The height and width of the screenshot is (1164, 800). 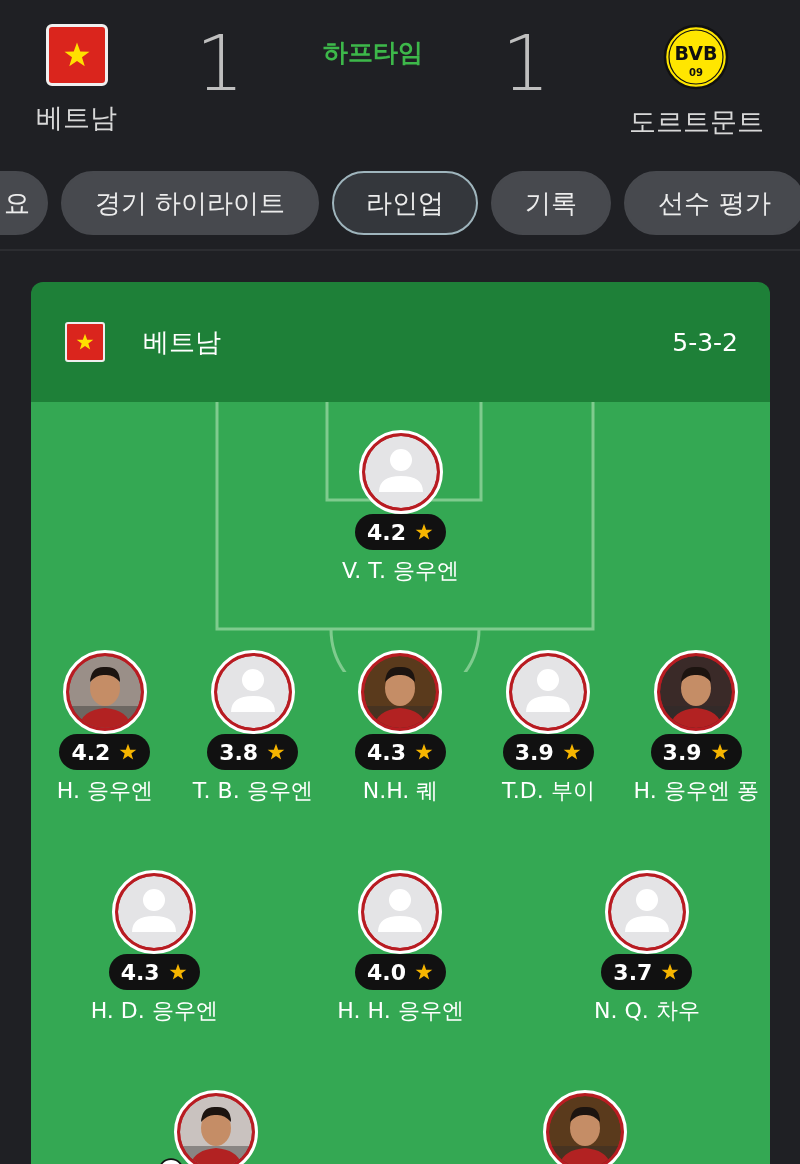 What do you see at coordinates (154, 1011) in the screenshot?
I see `player-name: H. D. 응우엔` at bounding box center [154, 1011].